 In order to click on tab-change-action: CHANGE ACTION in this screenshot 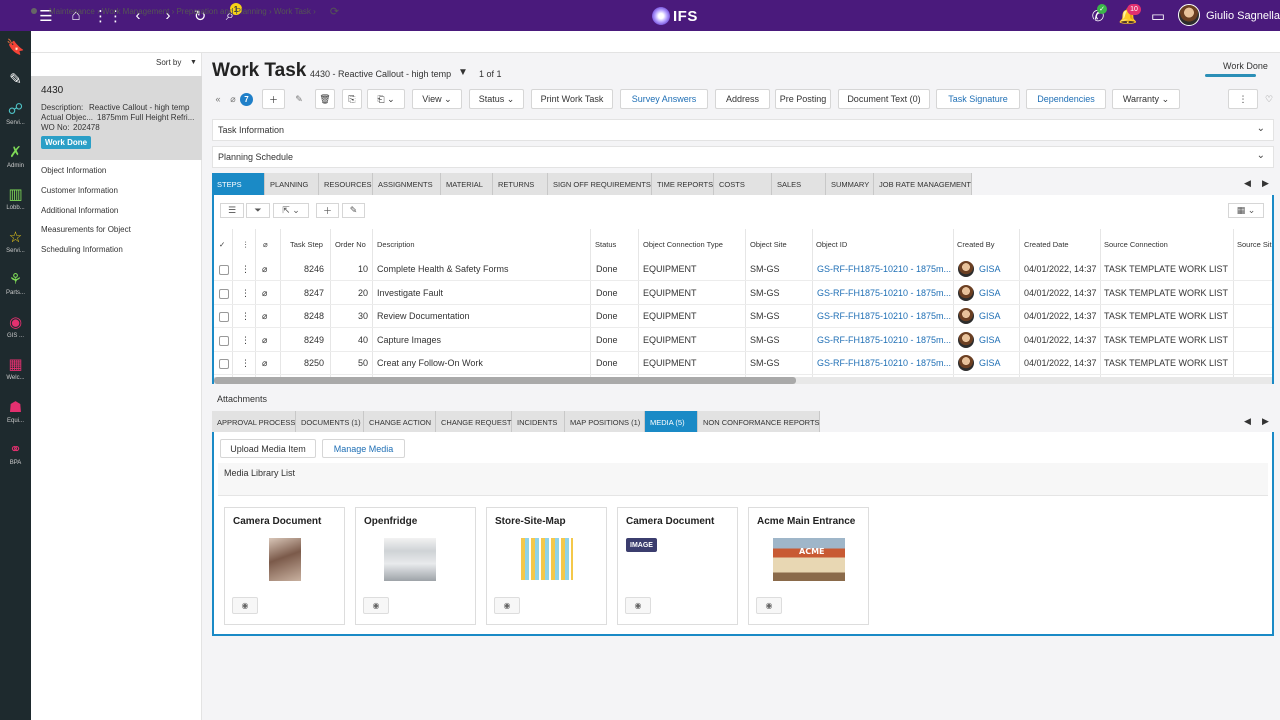, I will do `click(400, 422)`.